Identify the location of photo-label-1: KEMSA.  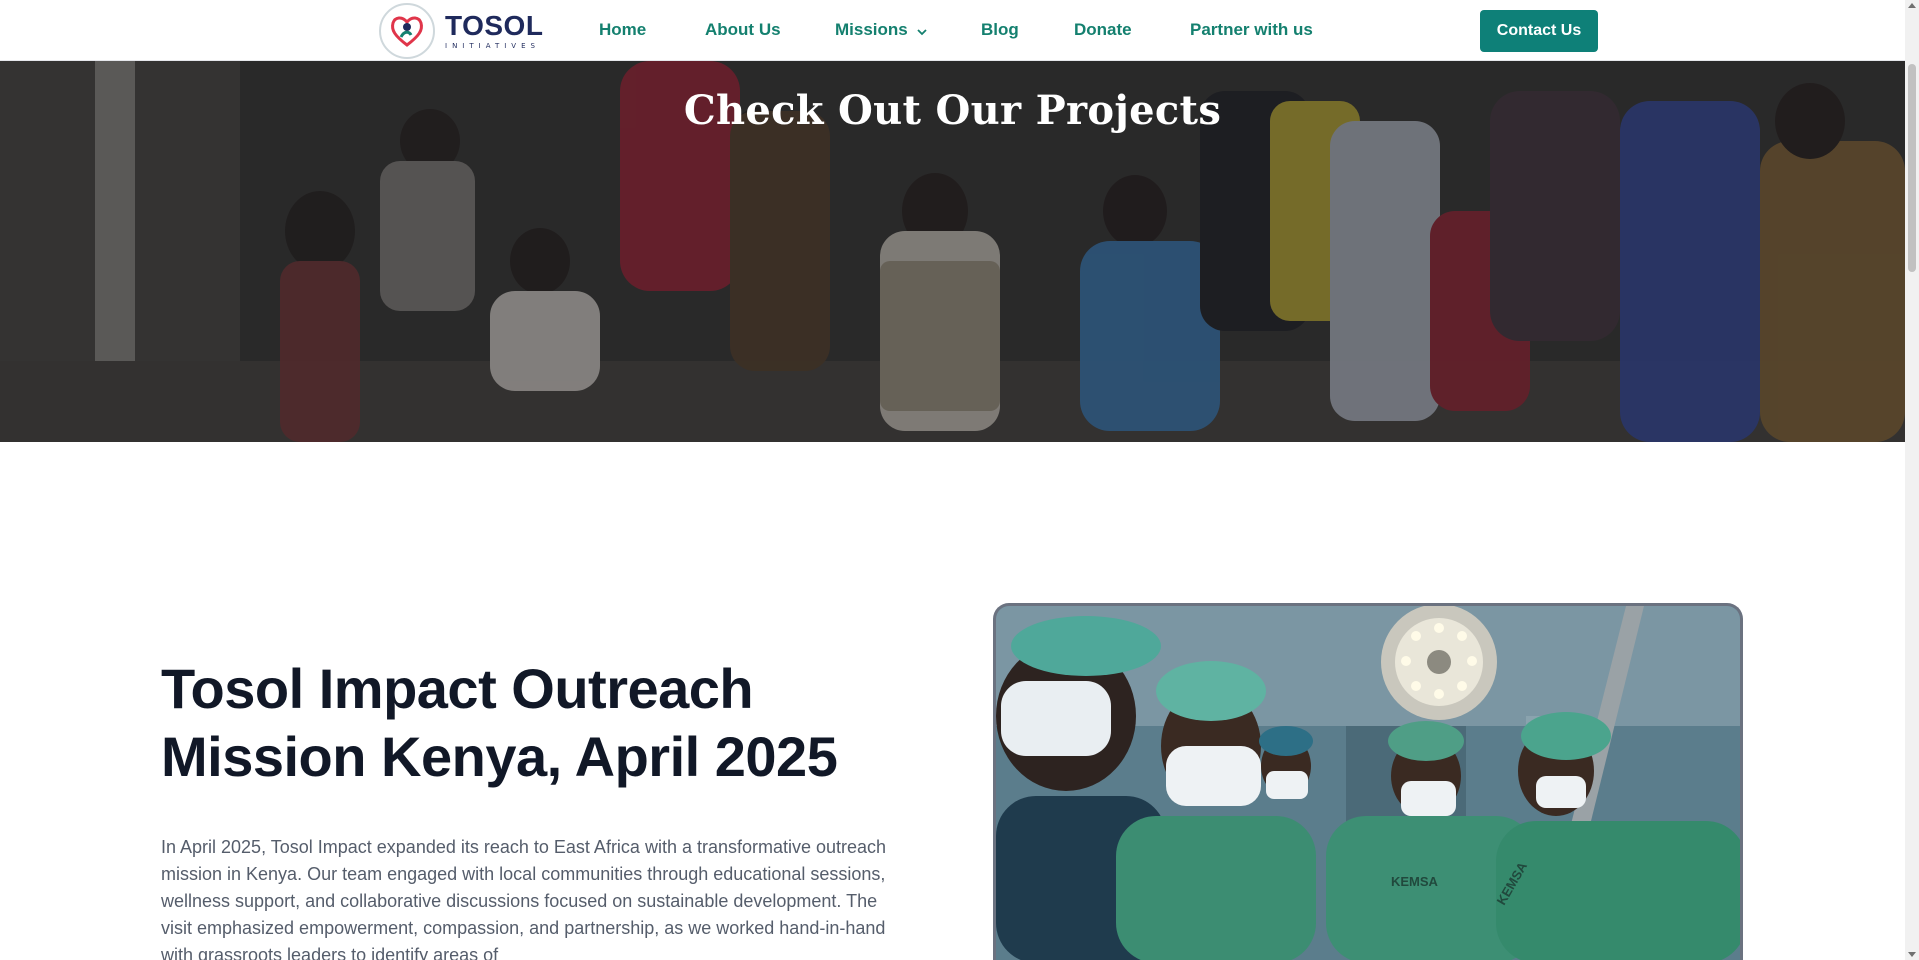
(1415, 881).